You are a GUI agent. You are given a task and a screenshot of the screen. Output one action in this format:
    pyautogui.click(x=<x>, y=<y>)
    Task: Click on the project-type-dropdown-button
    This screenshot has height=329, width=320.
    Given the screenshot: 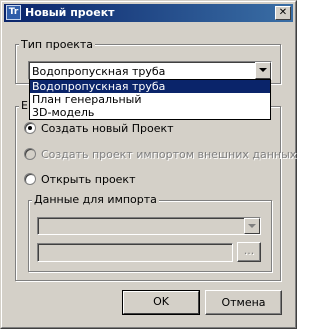 What is the action you would take?
    pyautogui.click(x=263, y=70)
    